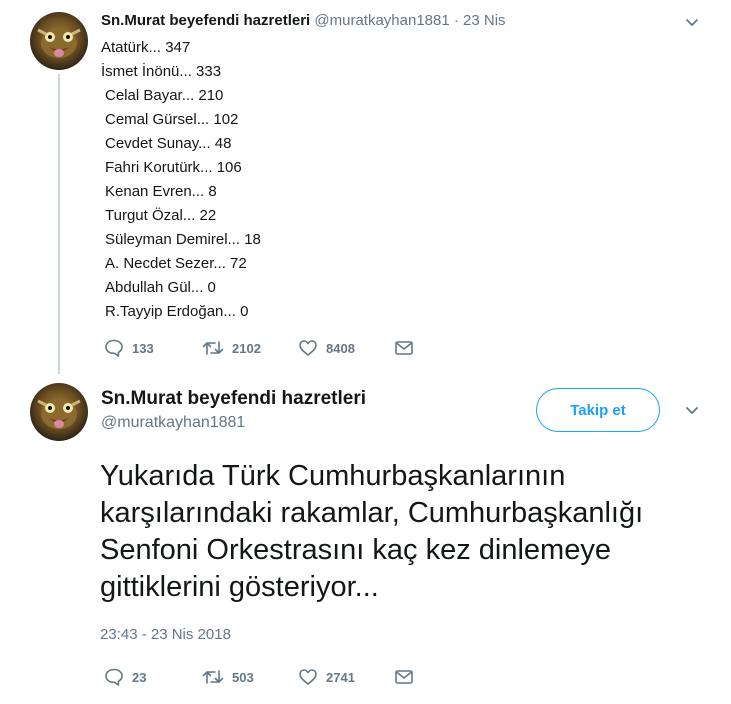 This screenshot has height=704, width=731. What do you see at coordinates (205, 20) in the screenshot?
I see `tweet1-author-name: Sn.Murat beyefendi hazretleri` at bounding box center [205, 20].